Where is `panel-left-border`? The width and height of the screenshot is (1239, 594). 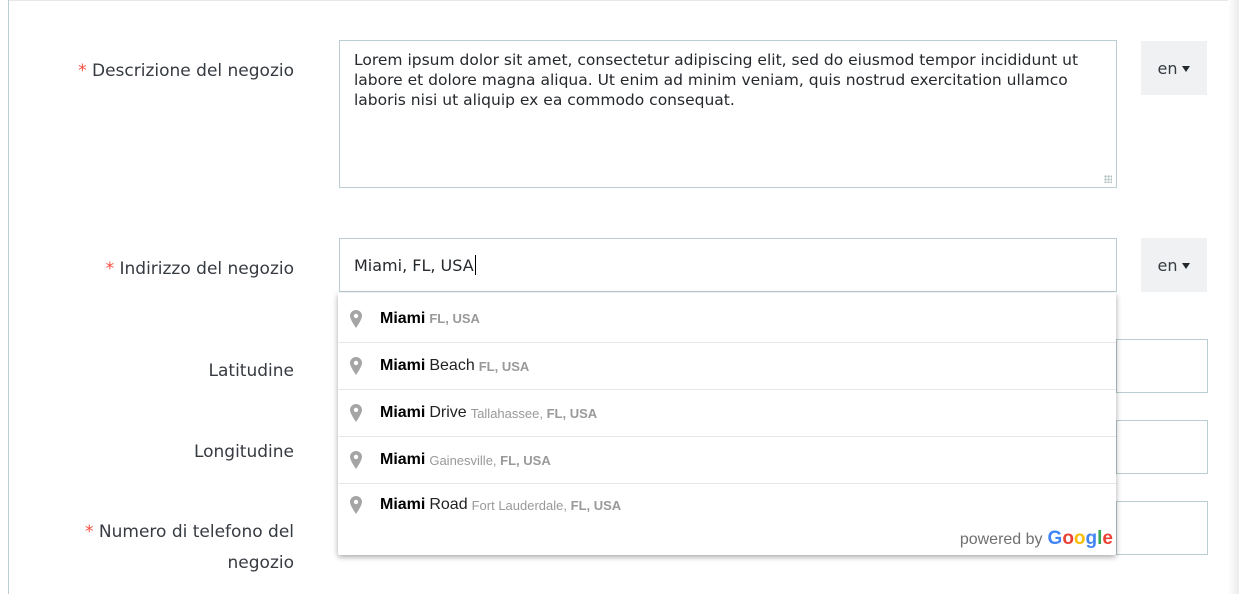
panel-left-border is located at coordinates (8, 297).